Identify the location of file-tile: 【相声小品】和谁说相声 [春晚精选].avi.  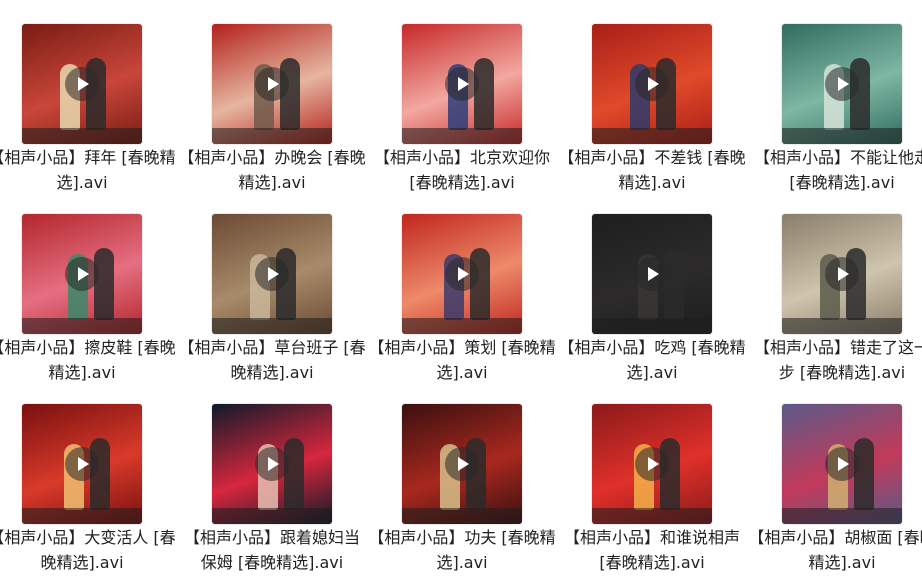
(652, 492).